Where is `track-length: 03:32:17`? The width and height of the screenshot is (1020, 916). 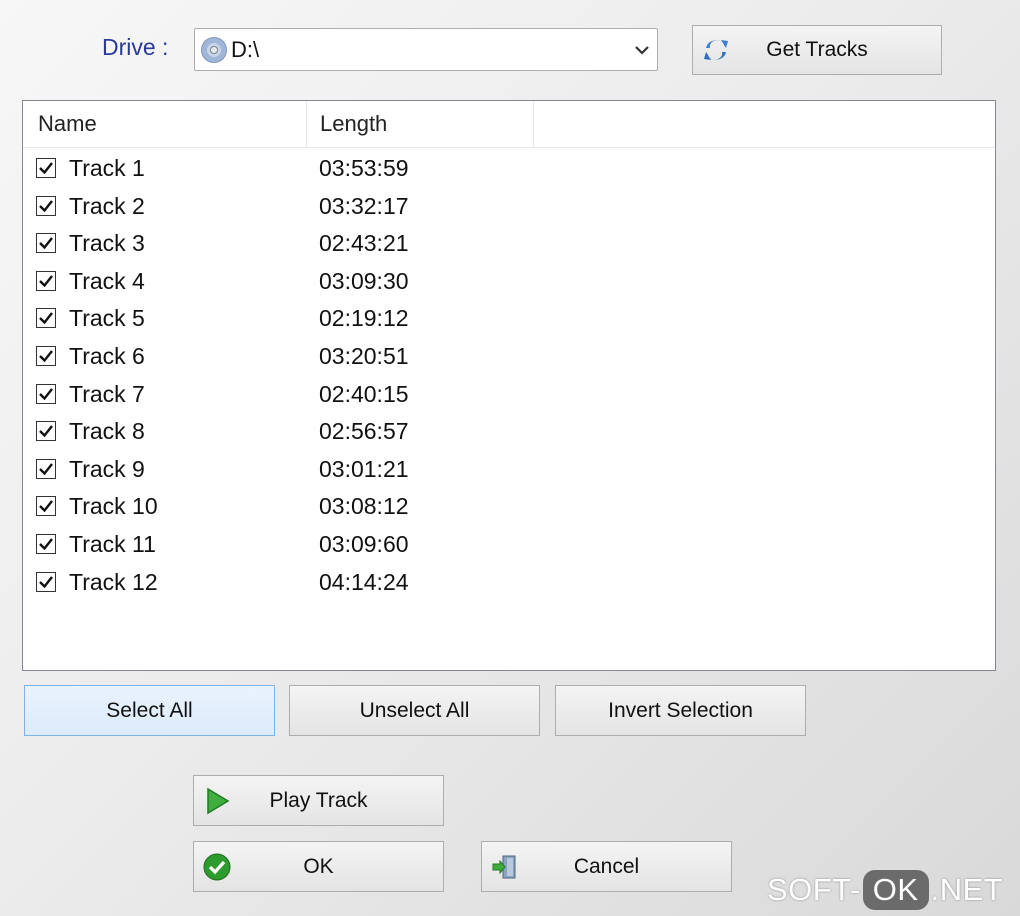
track-length: 03:32:17 is located at coordinates (364, 205).